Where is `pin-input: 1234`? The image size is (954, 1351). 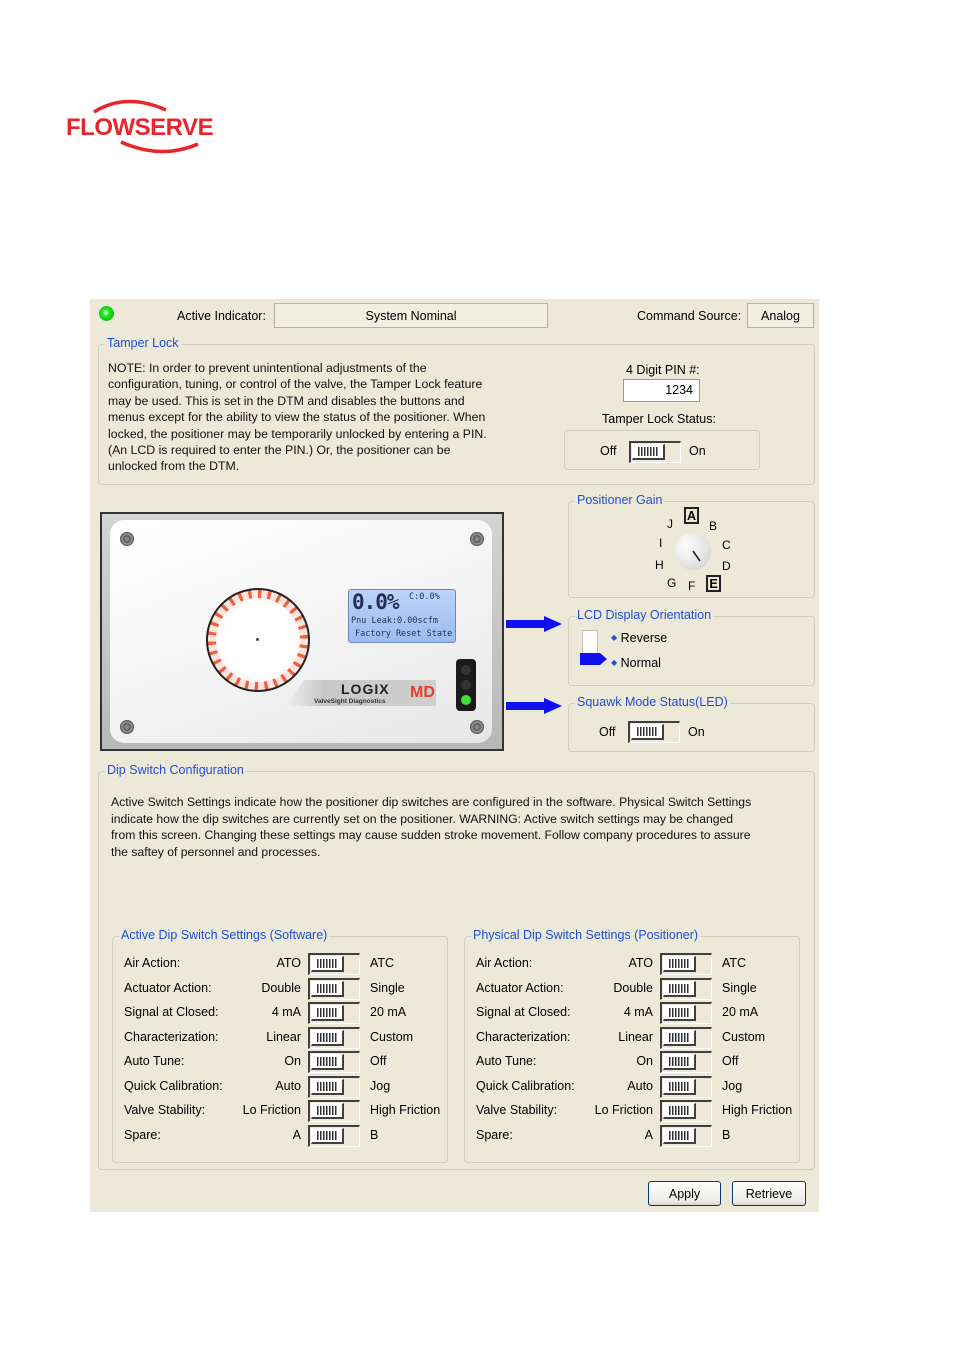
pin-input: 1234 is located at coordinates (661, 390).